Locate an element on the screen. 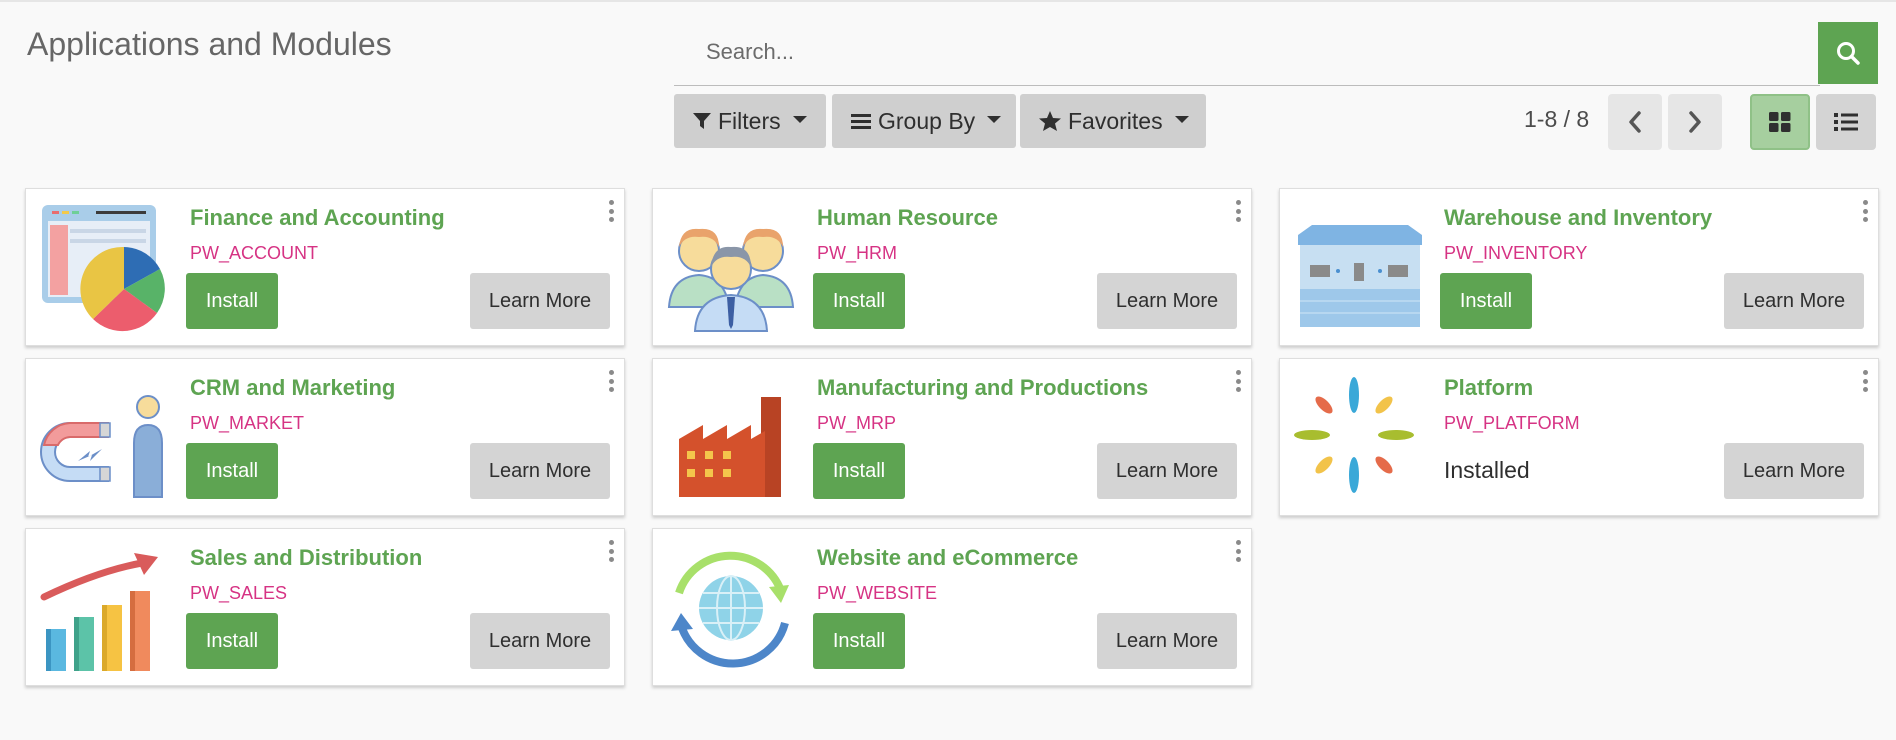 The width and height of the screenshot is (1896, 740). app-technical-name: PW_PLATFORM is located at coordinates (1512, 423).